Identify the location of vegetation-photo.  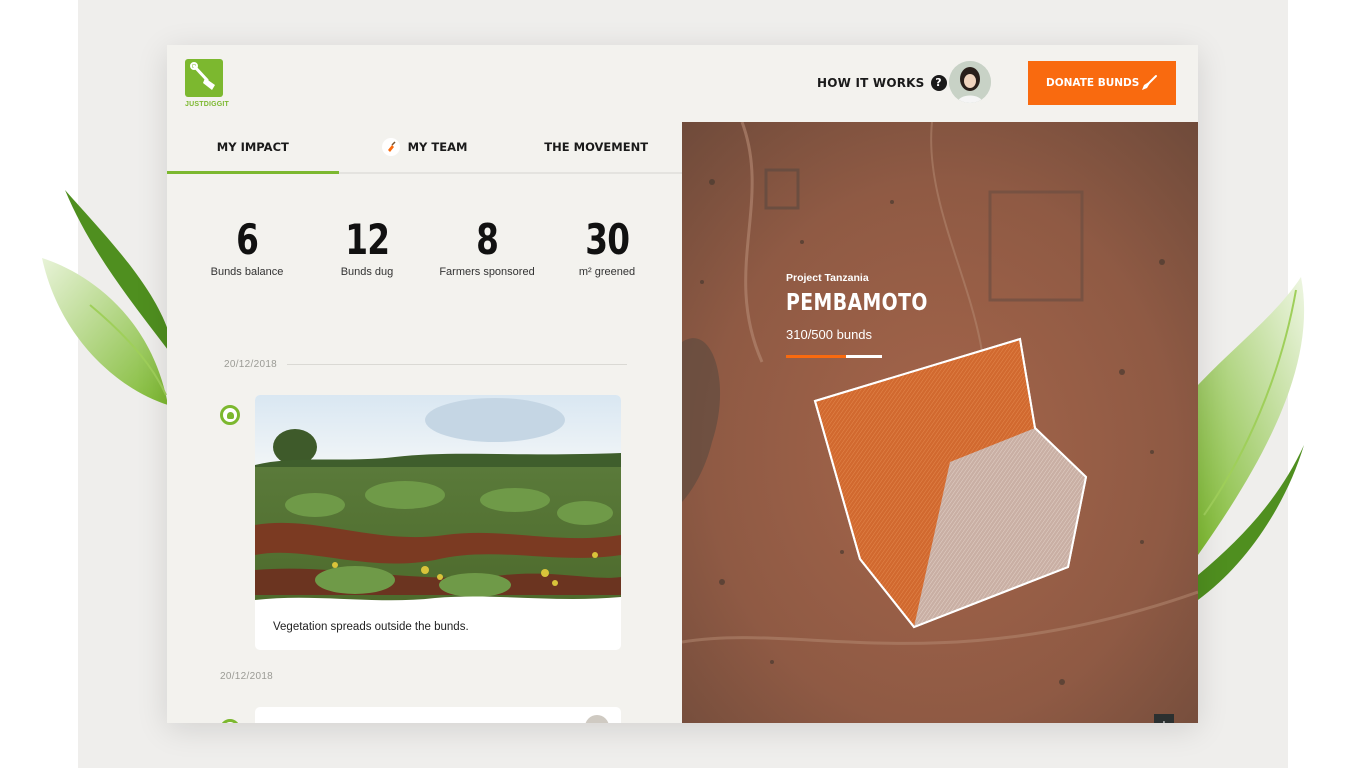
(438, 500).